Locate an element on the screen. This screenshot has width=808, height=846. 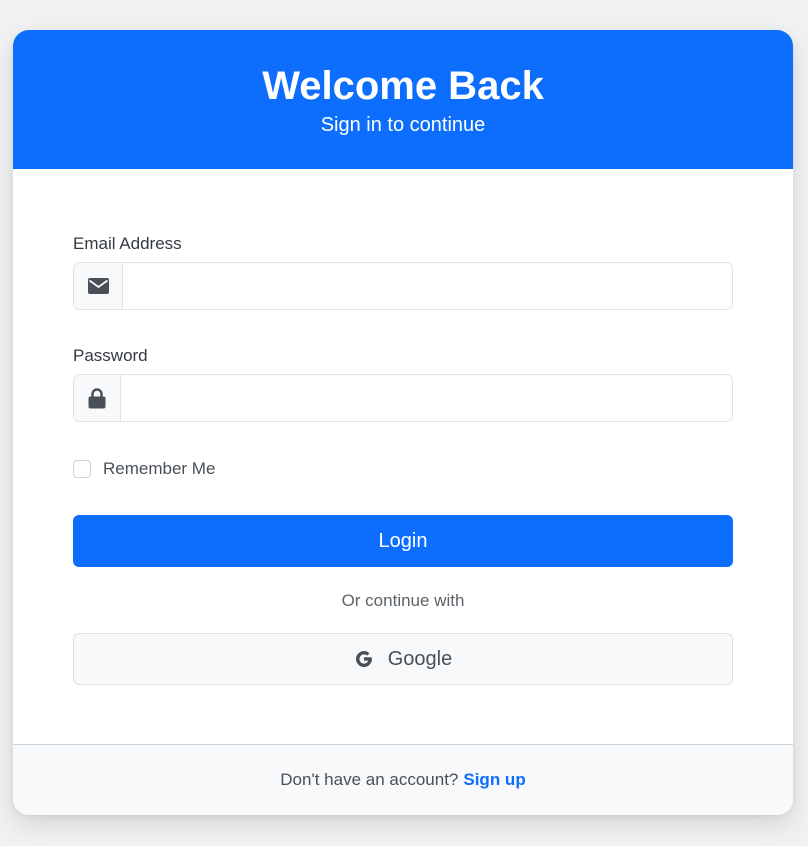
remember-me-label: Remember Me is located at coordinates (159, 469).